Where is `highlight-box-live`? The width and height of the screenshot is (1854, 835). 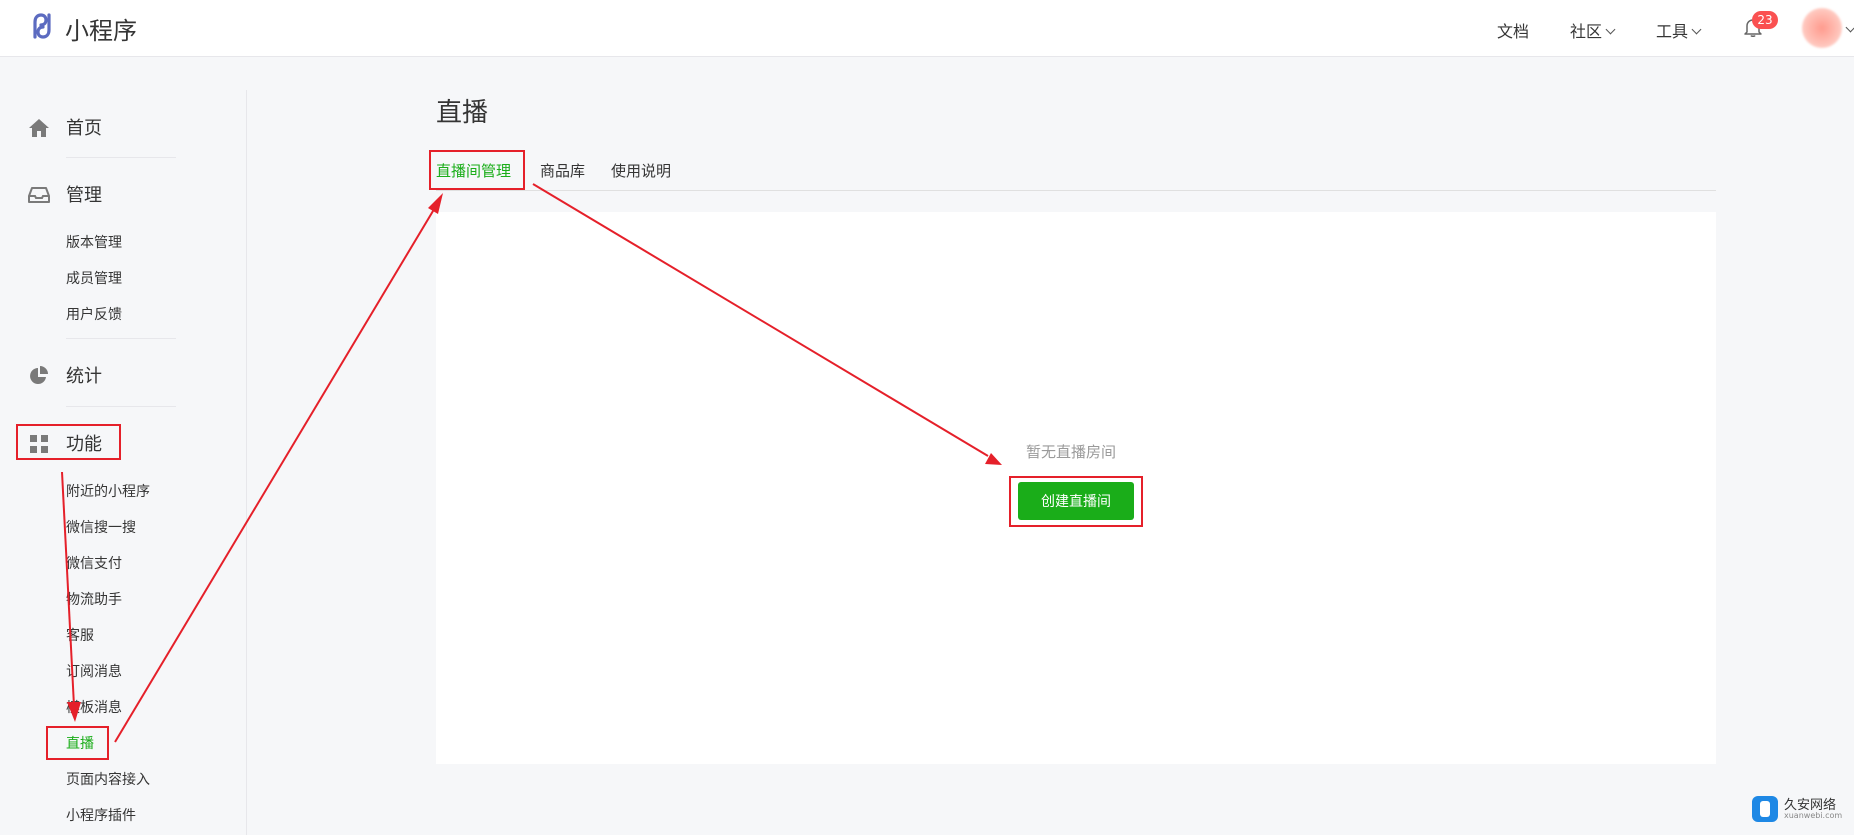 highlight-box-live is located at coordinates (77, 743).